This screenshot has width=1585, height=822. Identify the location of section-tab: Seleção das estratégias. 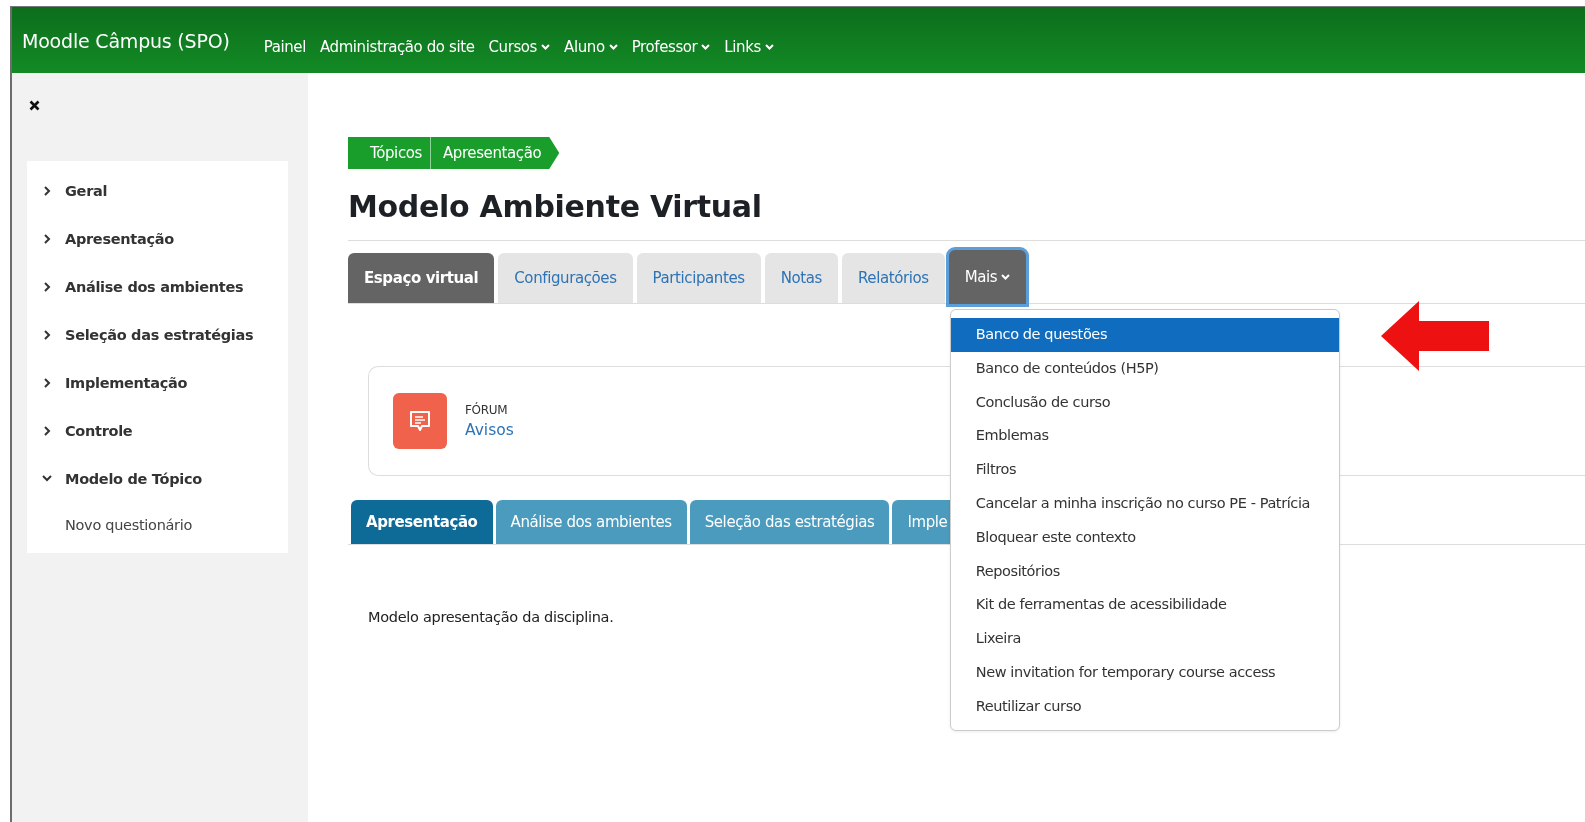
(789, 522).